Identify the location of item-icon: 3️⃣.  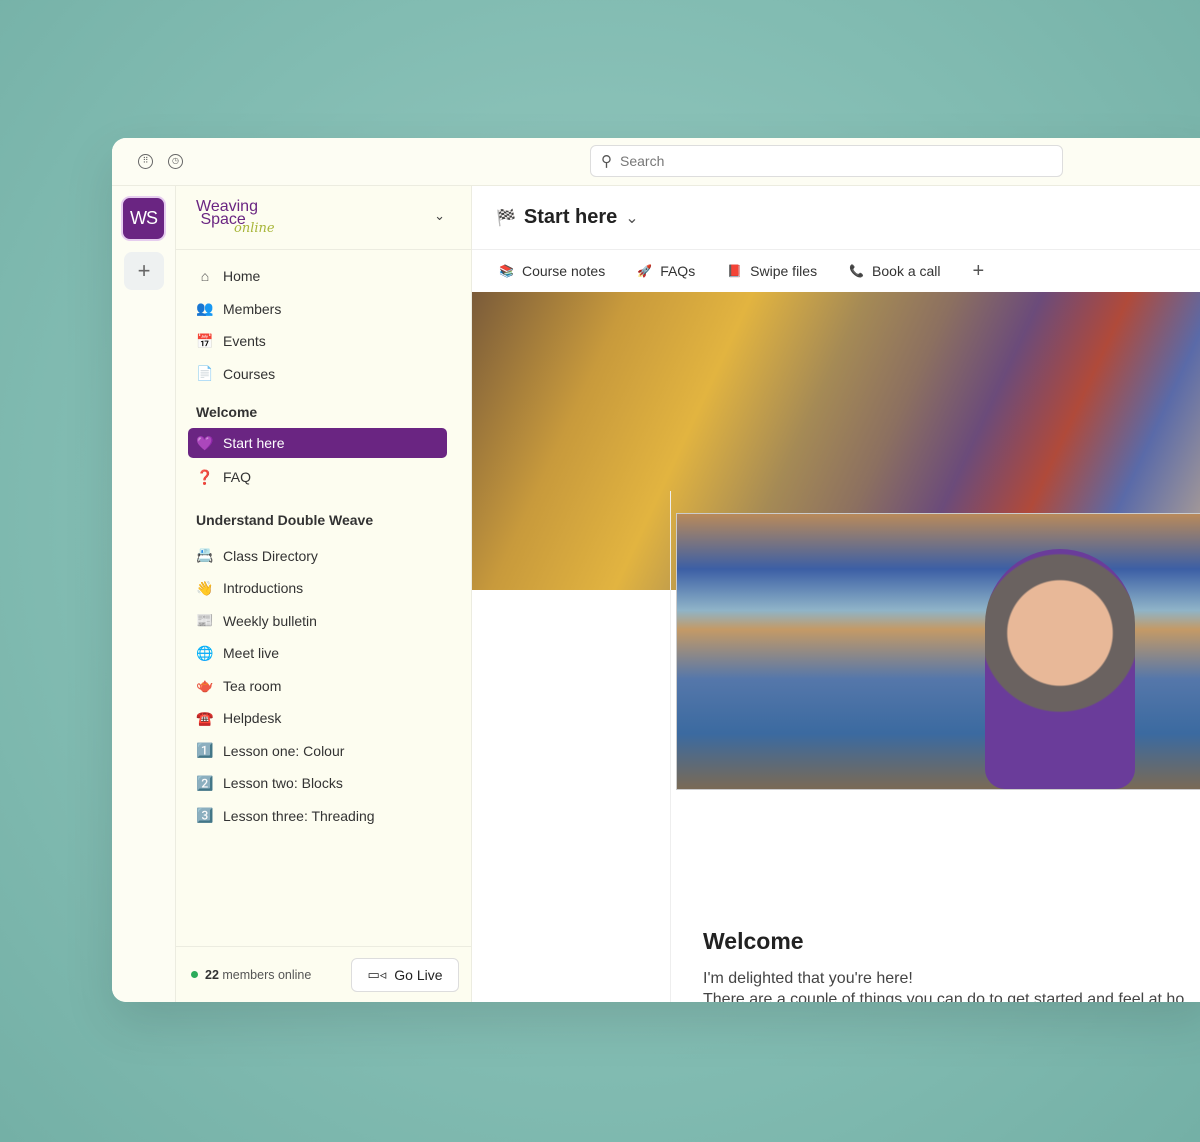
(205, 815).